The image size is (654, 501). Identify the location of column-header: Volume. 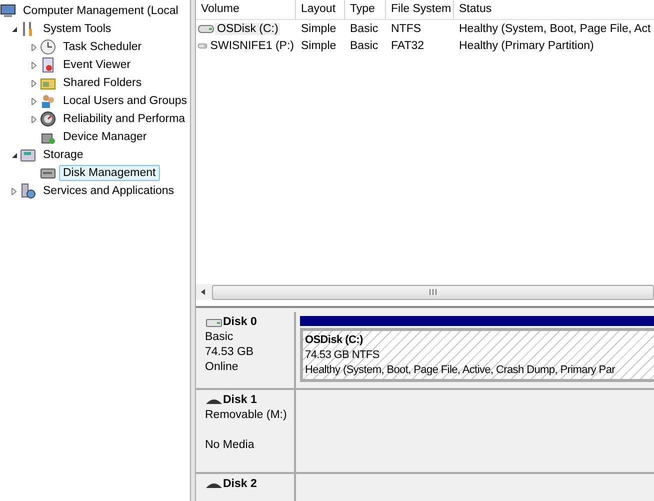
(246, 9).